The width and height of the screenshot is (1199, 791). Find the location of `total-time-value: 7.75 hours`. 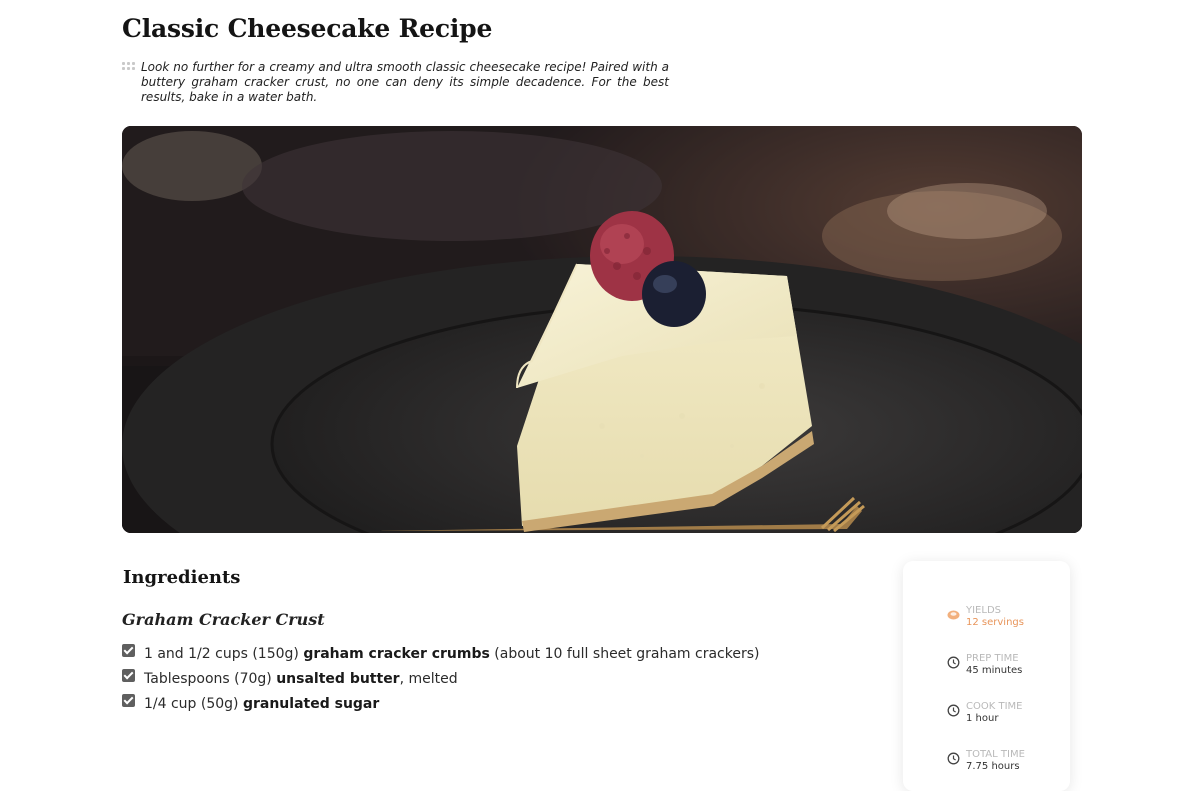

total-time-value: 7.75 hours is located at coordinates (993, 766).